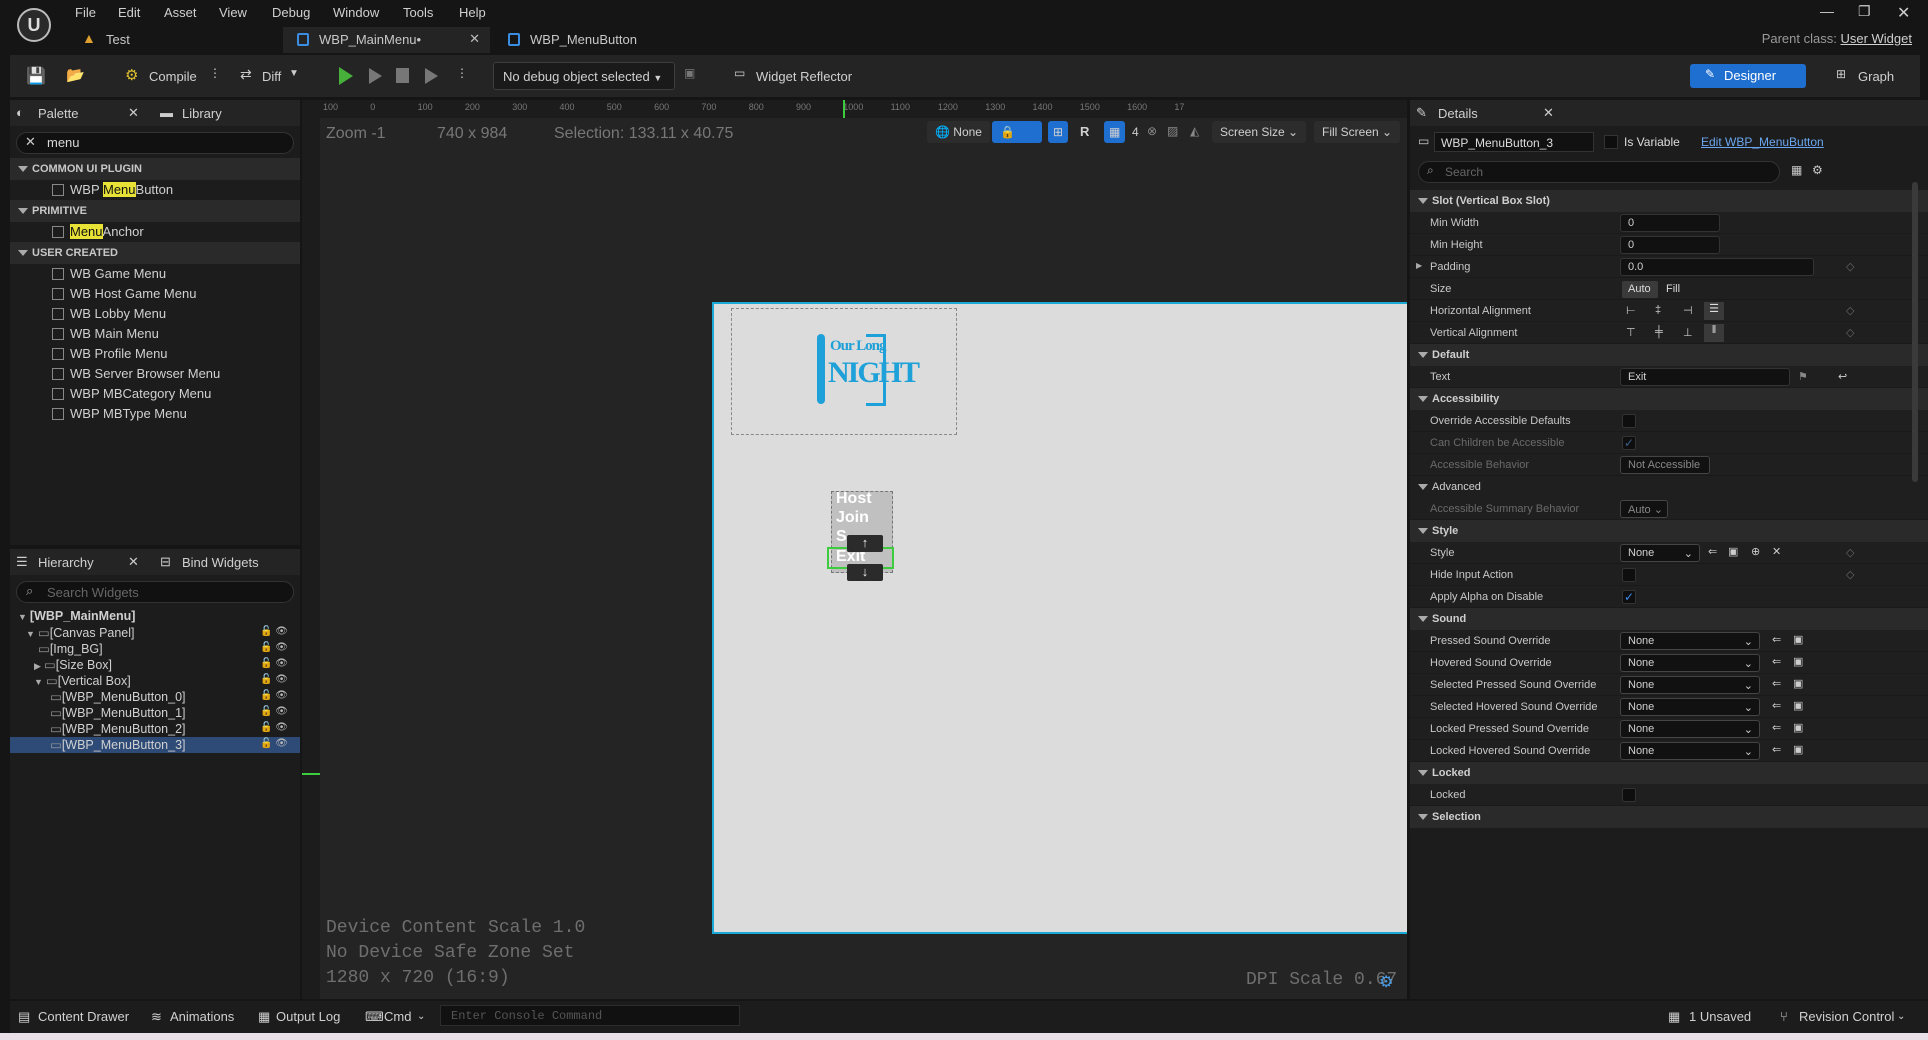  What do you see at coordinates (1717, 267) in the screenshot?
I see `padding-input: 0.0` at bounding box center [1717, 267].